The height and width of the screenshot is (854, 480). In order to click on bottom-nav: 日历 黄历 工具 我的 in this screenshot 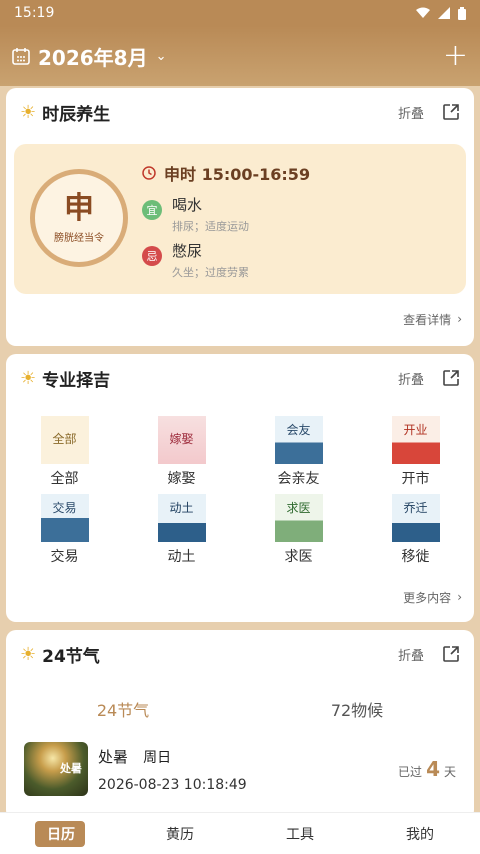, I will do `click(240, 833)`.